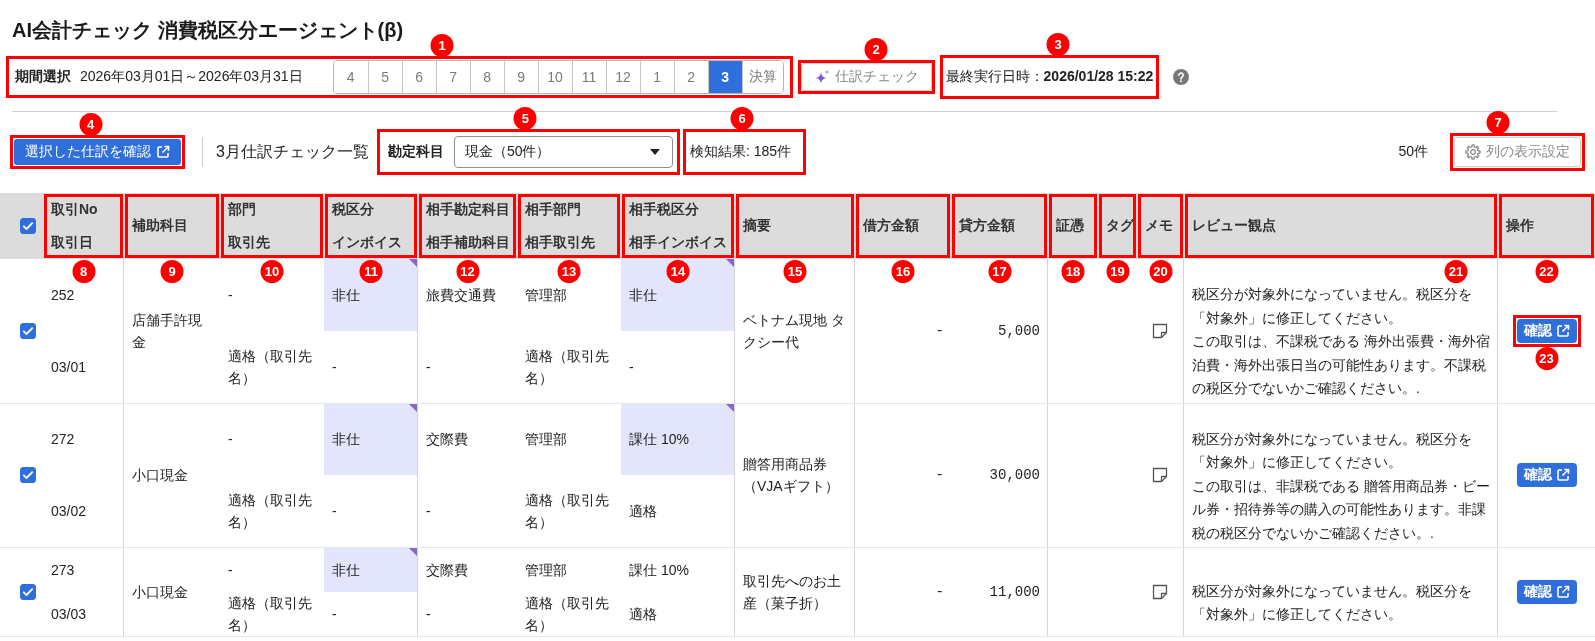 This screenshot has width=1595, height=641. What do you see at coordinates (1341, 509) in the screenshot?
I see `review-text: この取引は、非課税である 贈答用商品券・ビール券・招待券等の購入の可能性あります。非課税の税区分でないかご確認ください。.` at bounding box center [1341, 509].